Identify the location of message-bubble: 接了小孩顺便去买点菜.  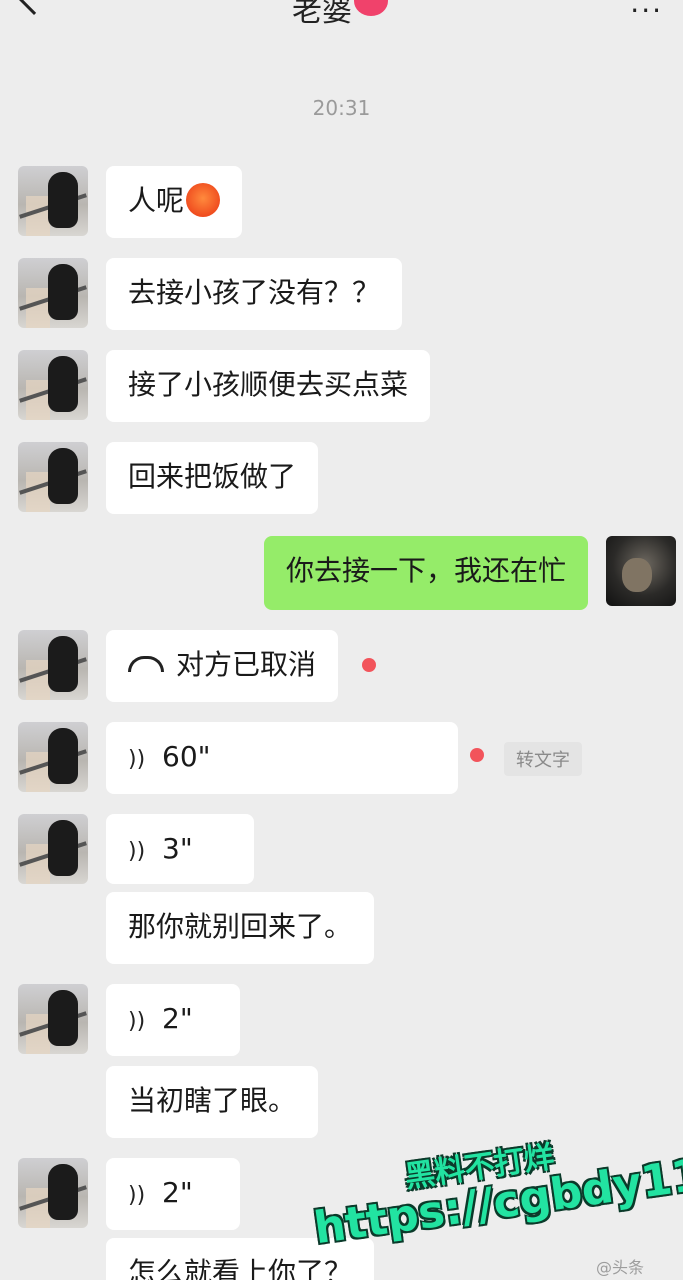
(268, 386).